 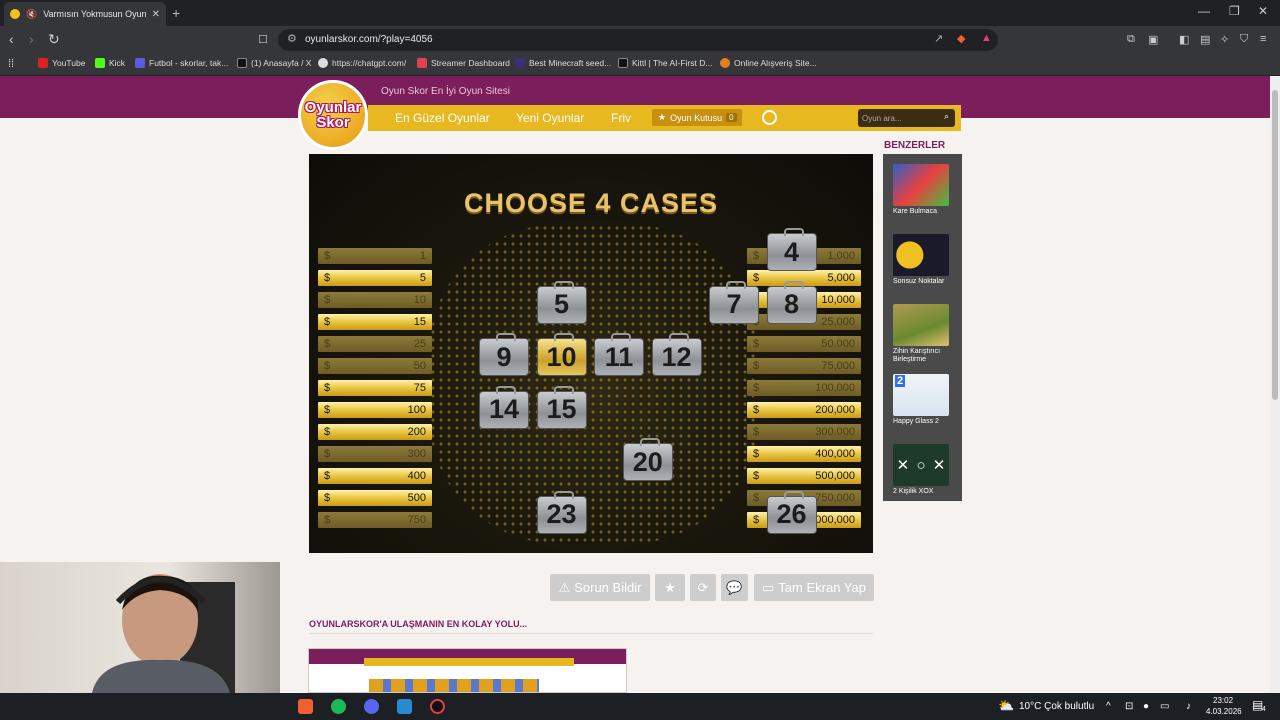 What do you see at coordinates (1263, 39) in the screenshot?
I see `menu-icon: ≡` at bounding box center [1263, 39].